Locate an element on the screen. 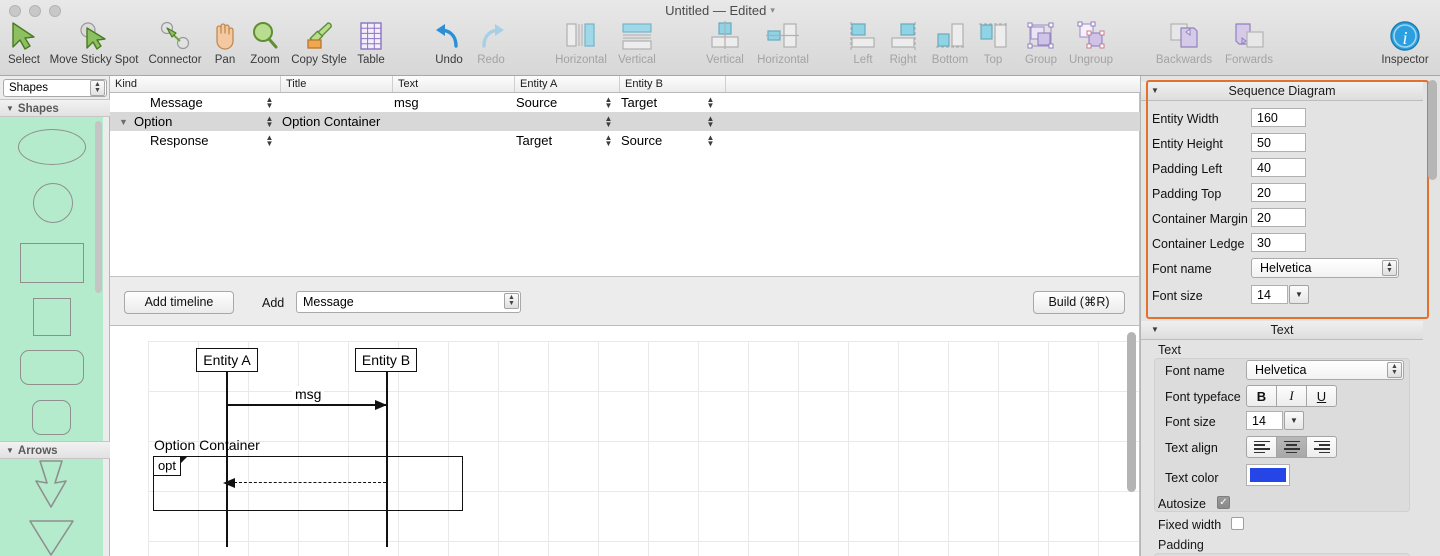 Image resolution: width=1440 pixels, height=556 pixels. typeface-bold-button: B is located at coordinates (1261, 396).